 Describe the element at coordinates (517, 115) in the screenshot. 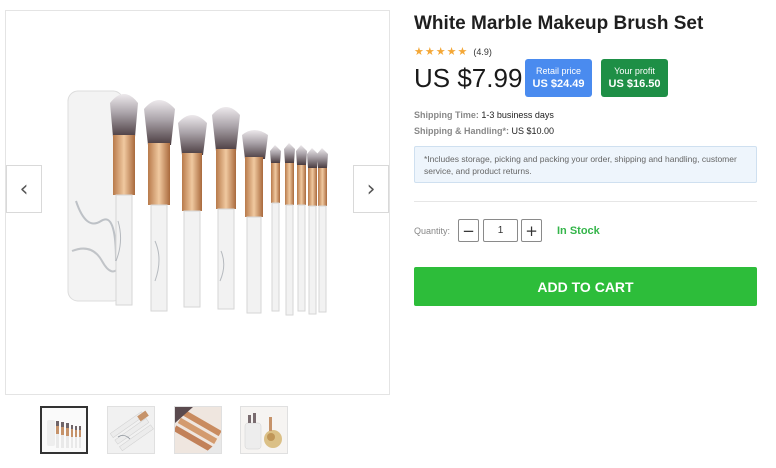

I see `shipping-time-value: 1-3 business days` at that location.